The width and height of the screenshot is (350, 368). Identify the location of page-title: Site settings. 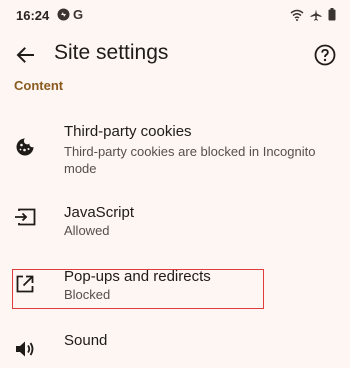
(111, 52).